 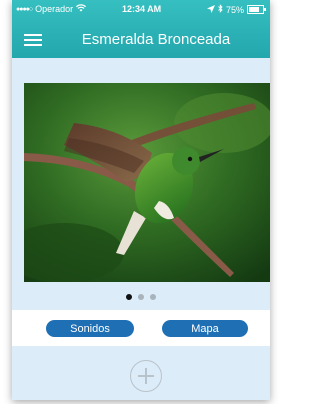 I want to click on wifi-icon, so click(x=81, y=9).